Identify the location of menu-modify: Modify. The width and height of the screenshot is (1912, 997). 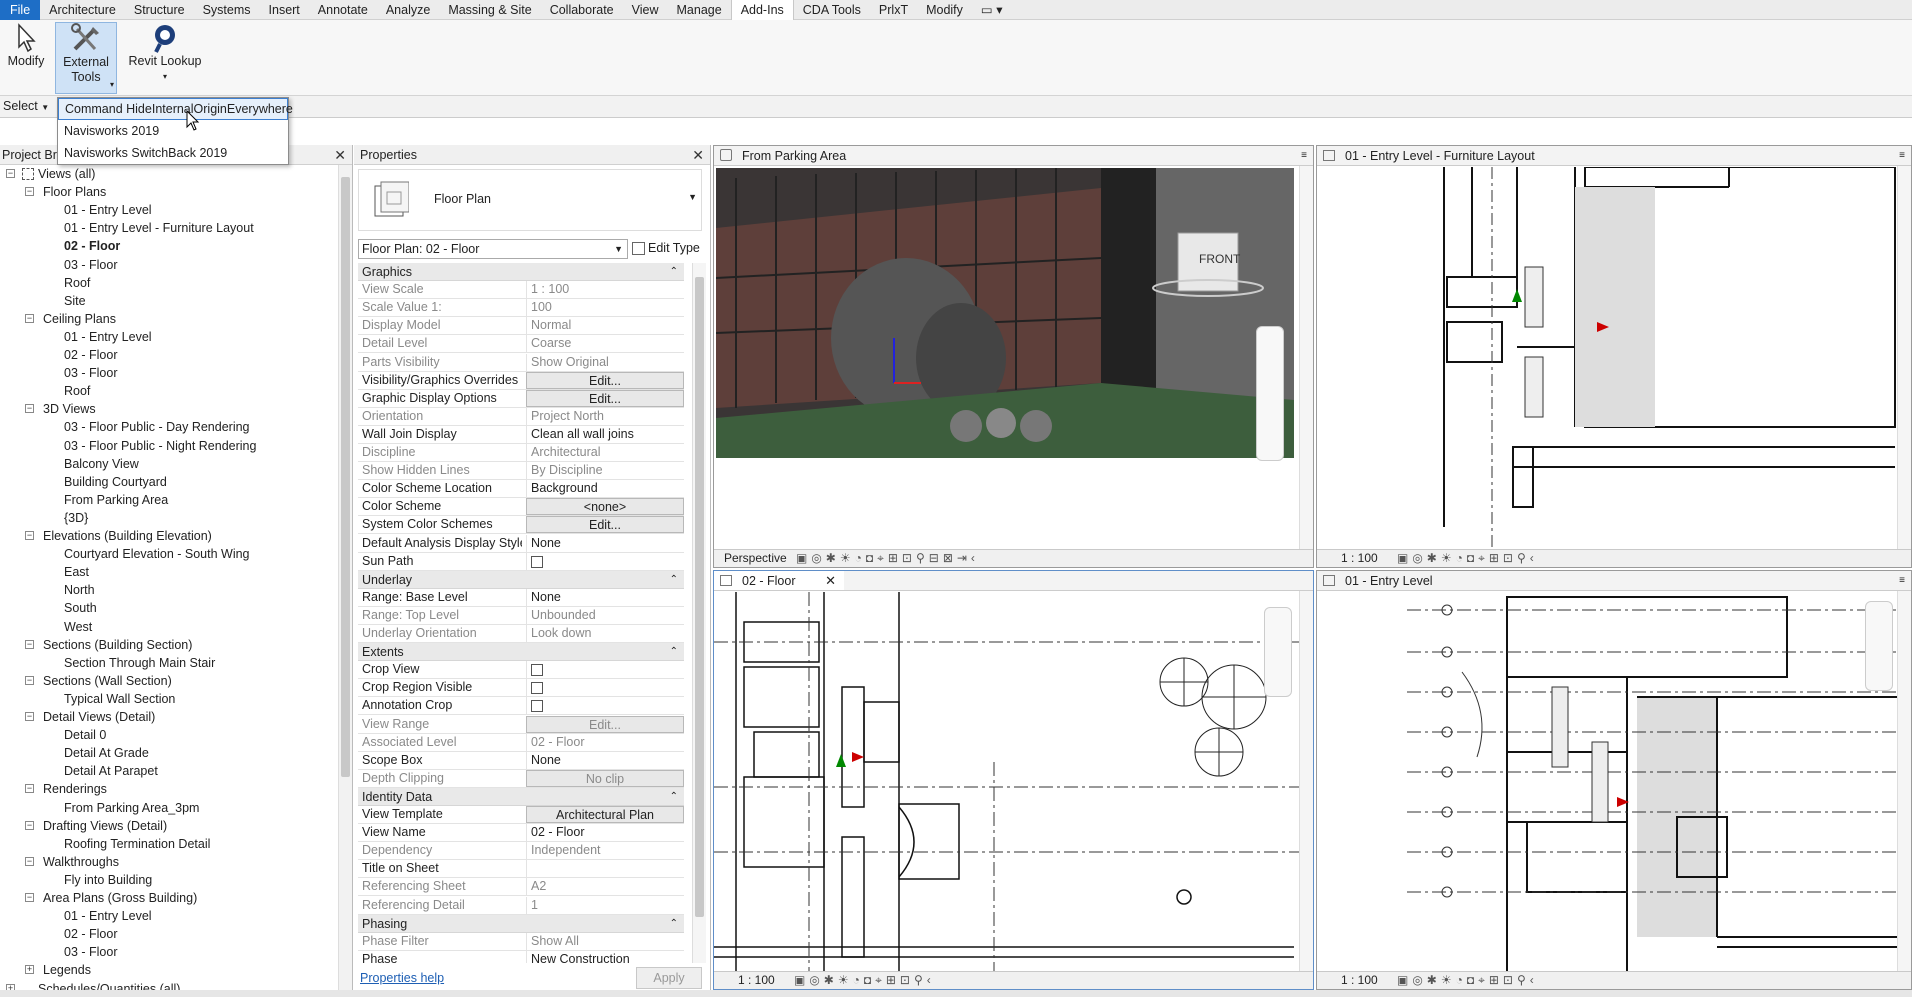
(944, 10).